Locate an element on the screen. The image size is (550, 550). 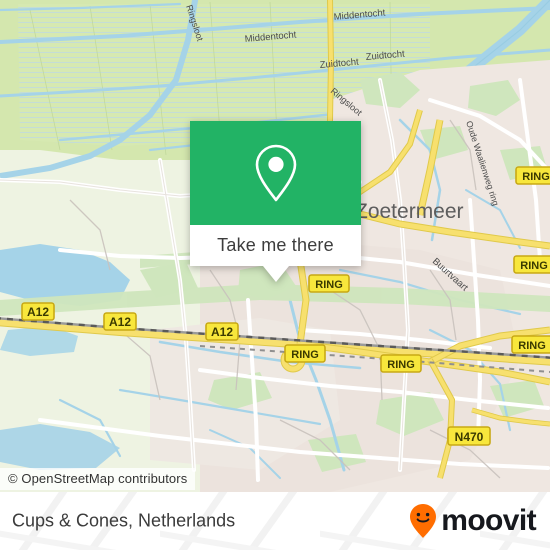
popup-footer: Take me there is located at coordinates (275, 245).